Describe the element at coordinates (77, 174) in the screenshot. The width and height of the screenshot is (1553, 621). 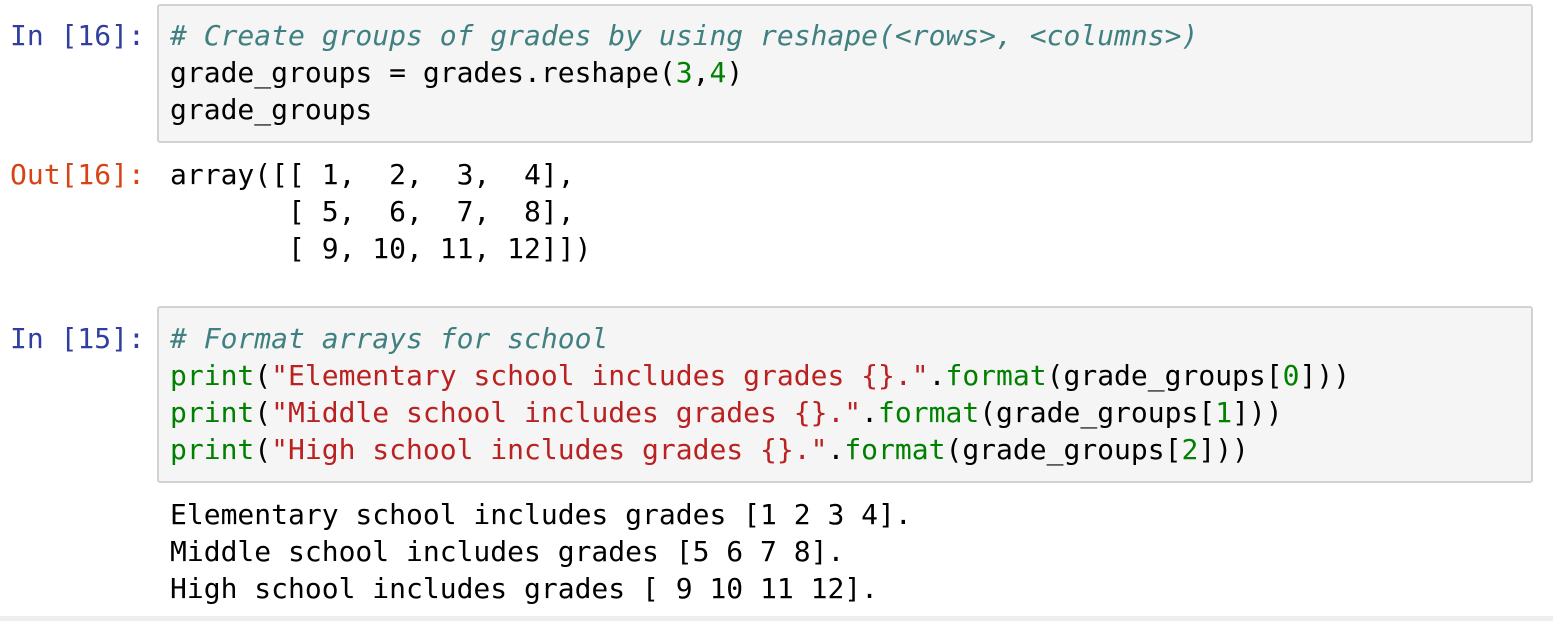
I see `output-prompt: Out[16]:` at that location.